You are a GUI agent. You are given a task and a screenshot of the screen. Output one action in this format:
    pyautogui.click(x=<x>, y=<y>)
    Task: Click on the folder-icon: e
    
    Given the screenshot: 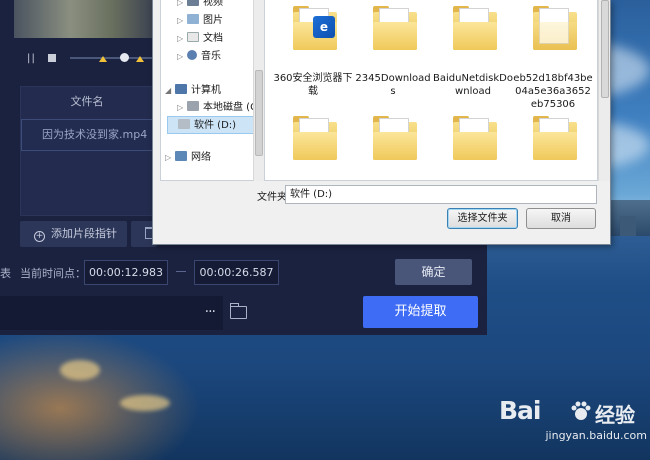 What is the action you would take?
    pyautogui.click(x=315, y=28)
    